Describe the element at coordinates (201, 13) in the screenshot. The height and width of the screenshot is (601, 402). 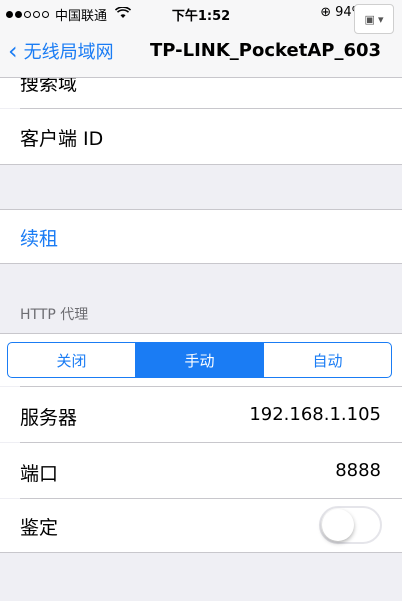
I see `status-bar: 中国联通 下午1:52 ⊕ 94%` at that location.